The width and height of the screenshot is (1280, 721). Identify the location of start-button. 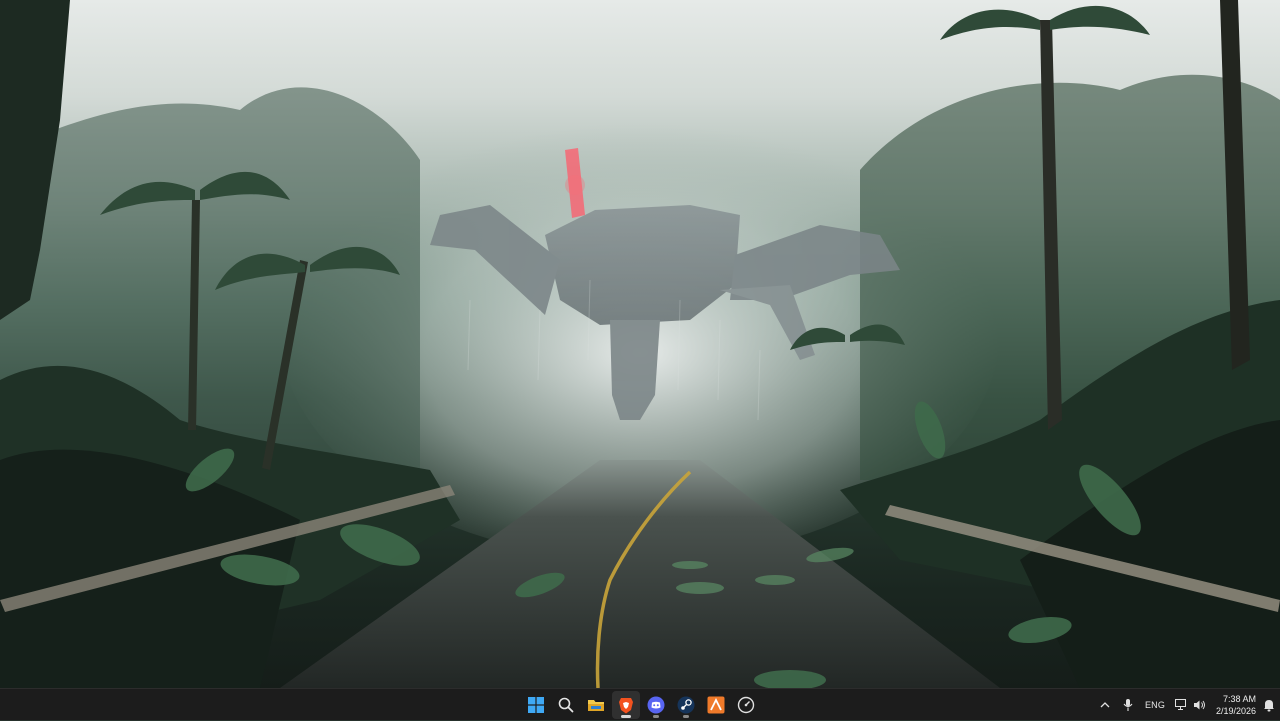
(536, 705).